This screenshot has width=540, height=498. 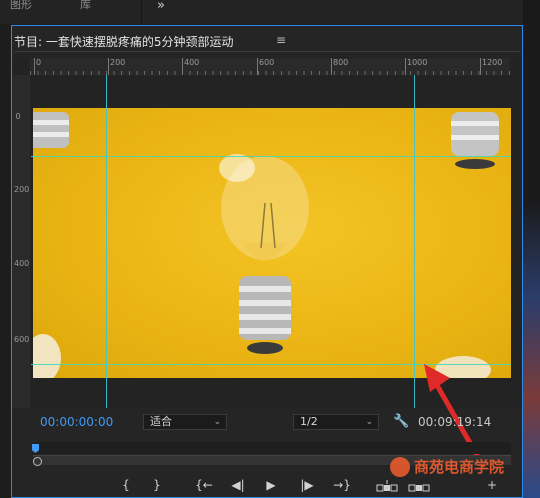 I want to click on watermark-text: 商苑电商学院, so click(x=459, y=467).